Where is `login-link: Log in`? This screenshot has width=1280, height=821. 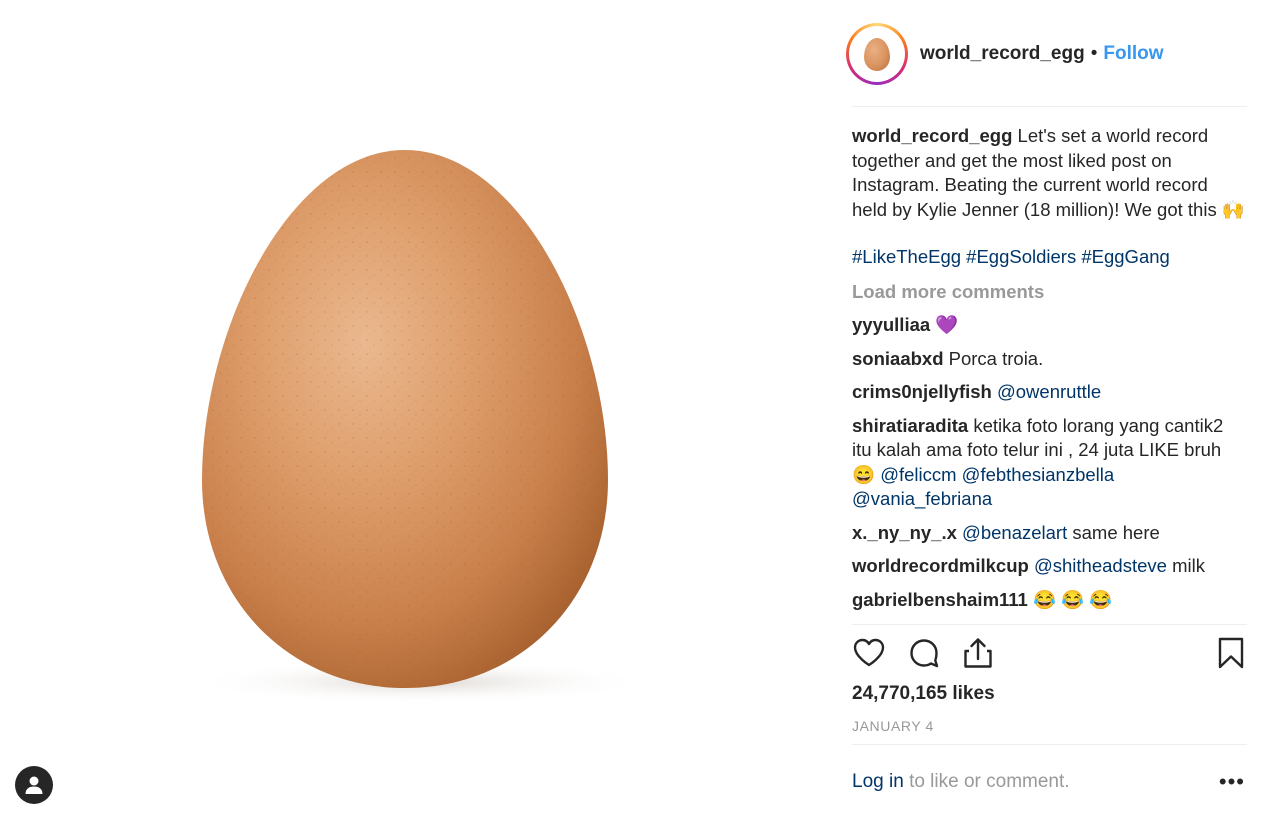 login-link: Log in is located at coordinates (878, 781).